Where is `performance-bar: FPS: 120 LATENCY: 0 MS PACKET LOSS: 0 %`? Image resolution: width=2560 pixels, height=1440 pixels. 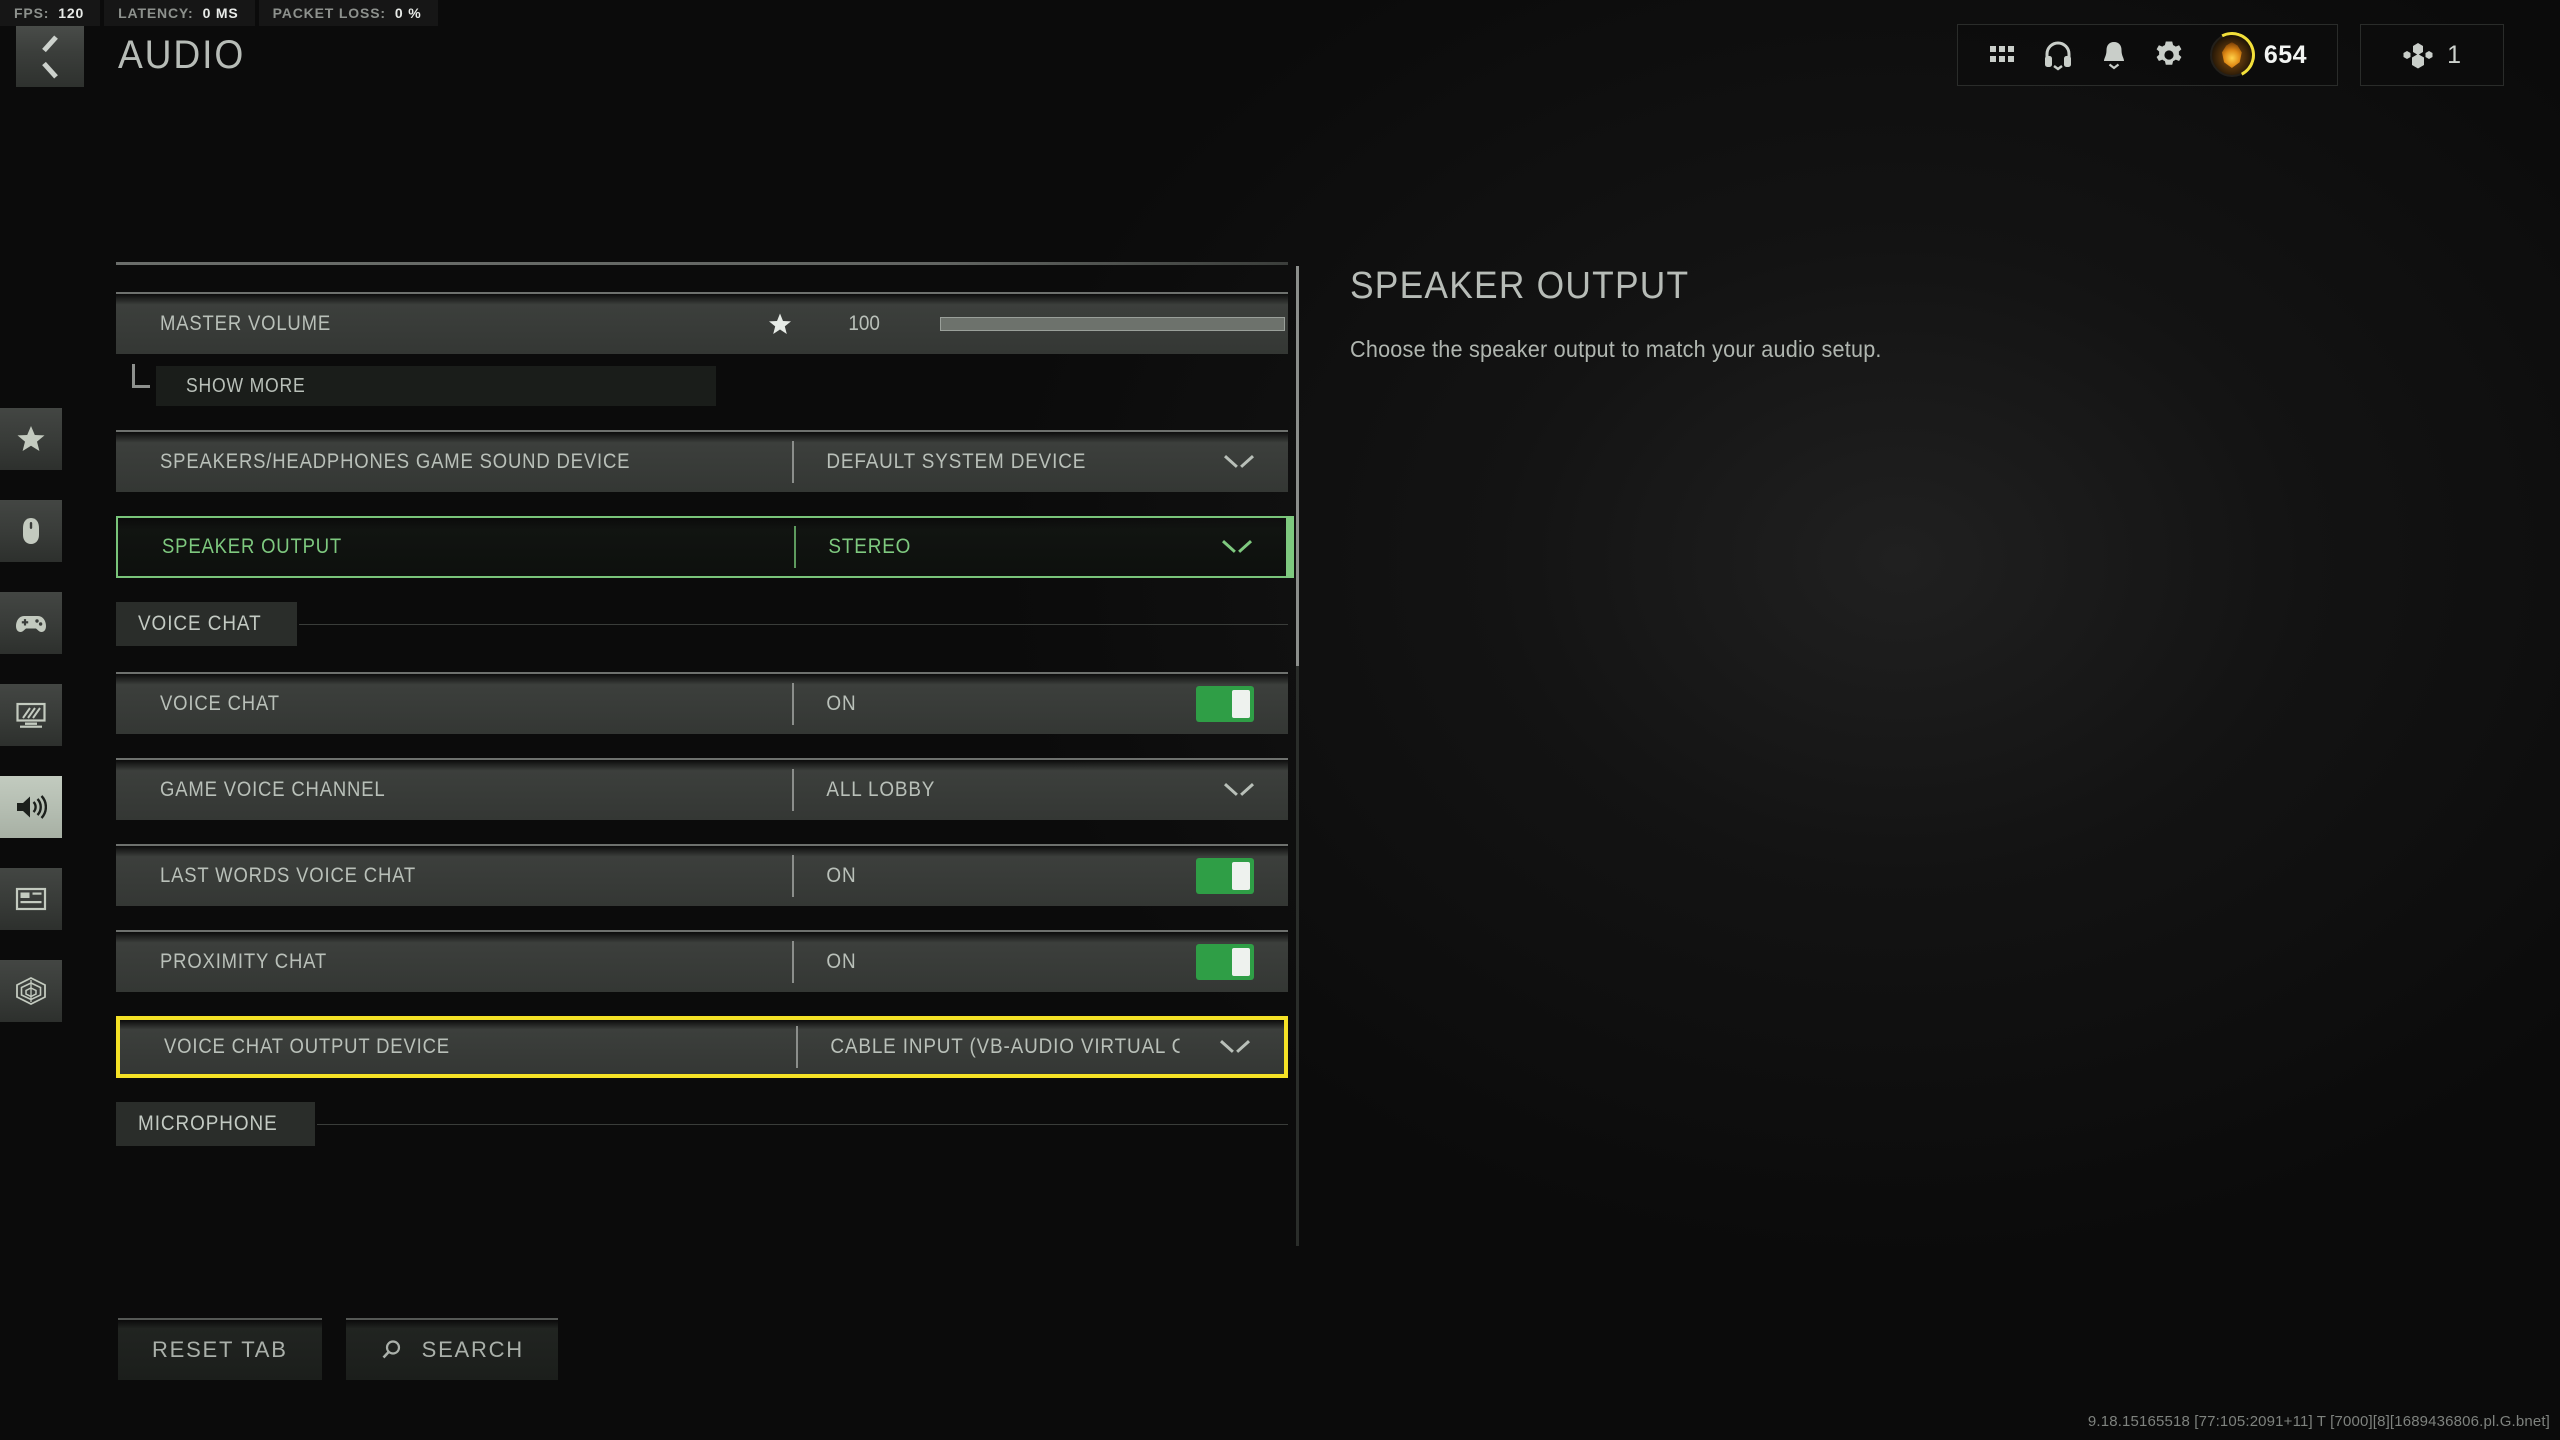 performance-bar: FPS: 120 LATENCY: 0 MS PACKET LOSS: 0 % is located at coordinates (219, 13).